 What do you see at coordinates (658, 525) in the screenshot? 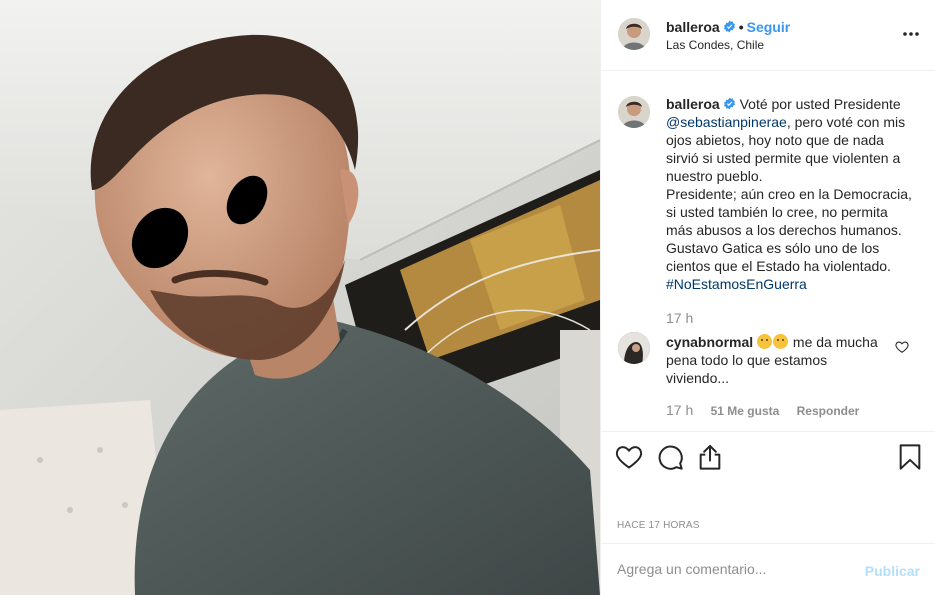
I see `post-time-ago: HACE 17 HORAS` at bounding box center [658, 525].